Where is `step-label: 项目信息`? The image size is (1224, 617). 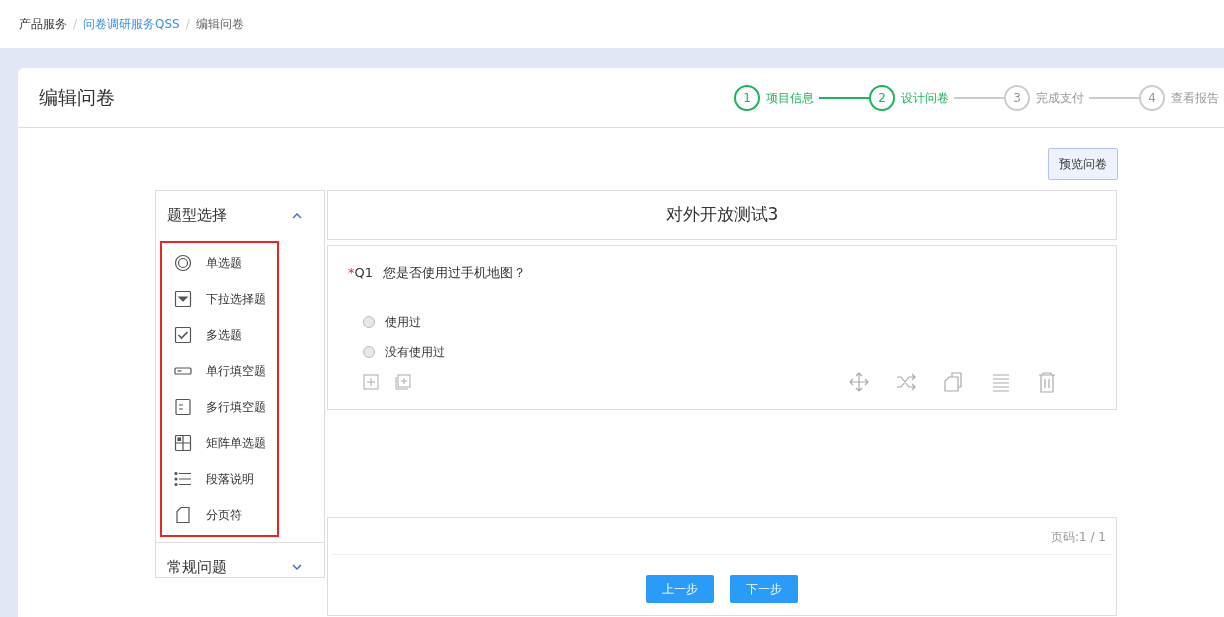
step-label: 项目信息 is located at coordinates (790, 98).